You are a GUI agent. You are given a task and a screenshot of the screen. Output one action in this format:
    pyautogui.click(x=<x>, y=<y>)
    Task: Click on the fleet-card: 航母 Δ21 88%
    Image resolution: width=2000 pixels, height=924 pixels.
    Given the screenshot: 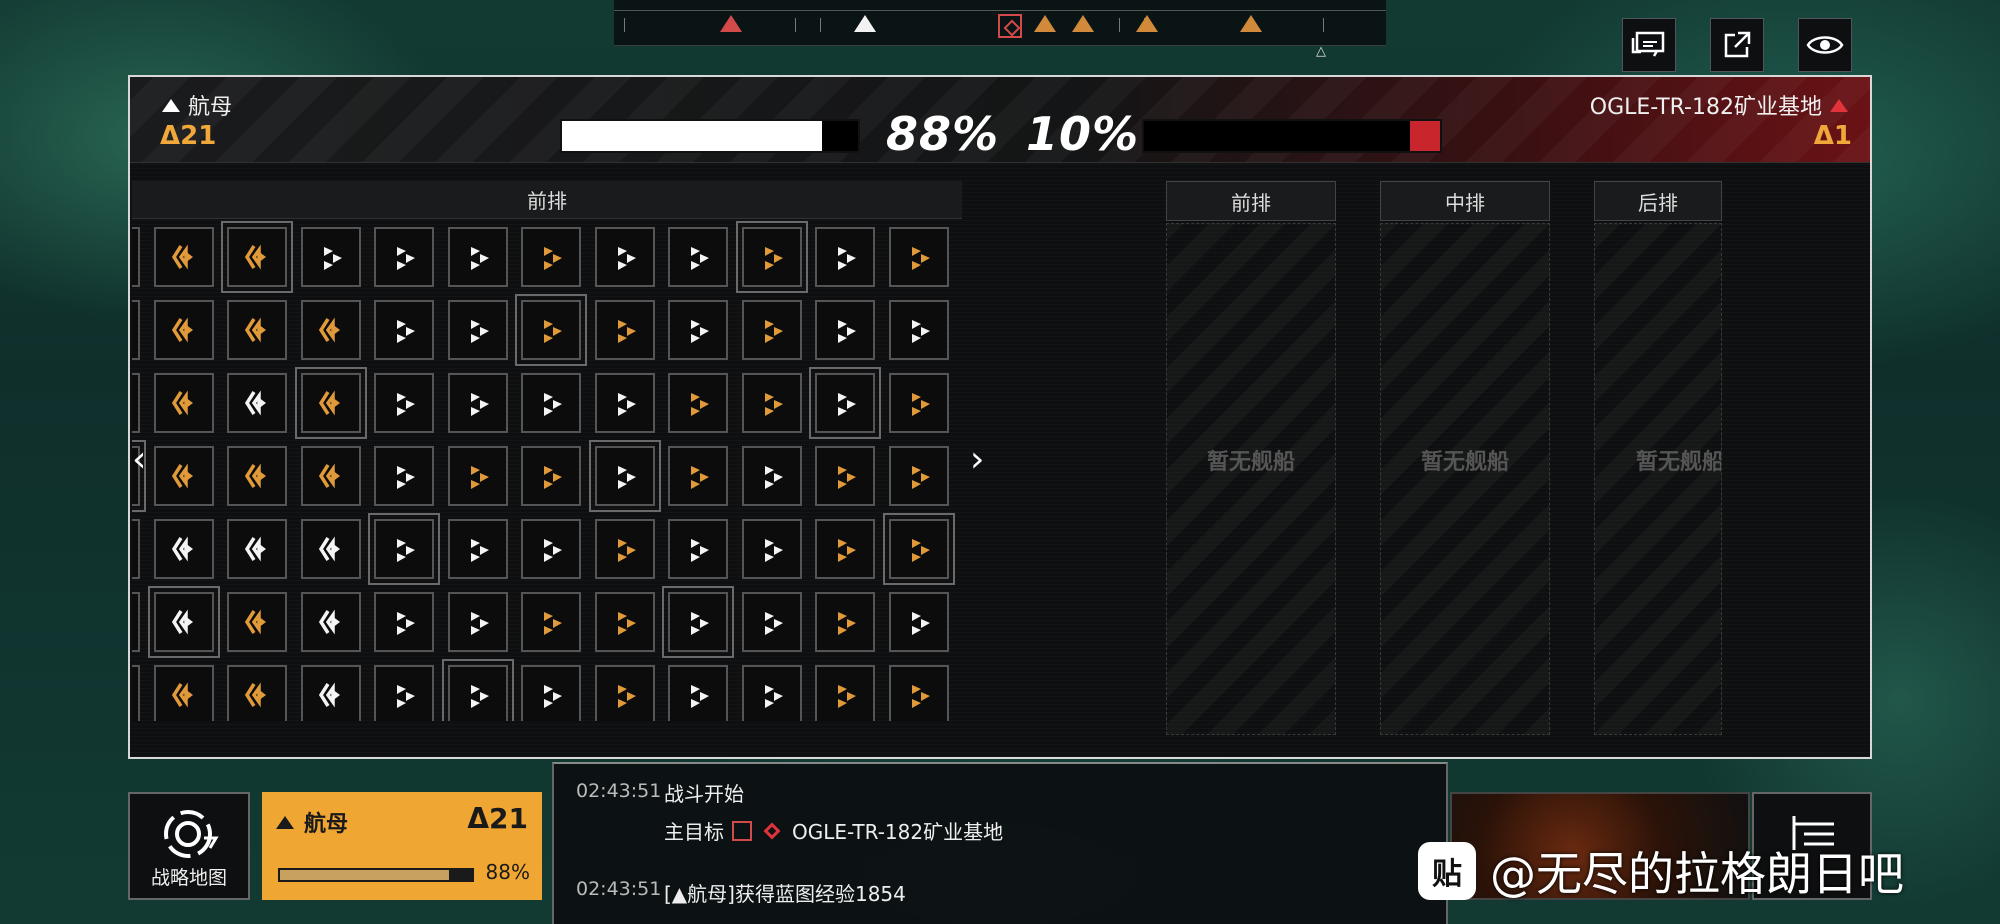 What is the action you would take?
    pyautogui.click(x=402, y=846)
    